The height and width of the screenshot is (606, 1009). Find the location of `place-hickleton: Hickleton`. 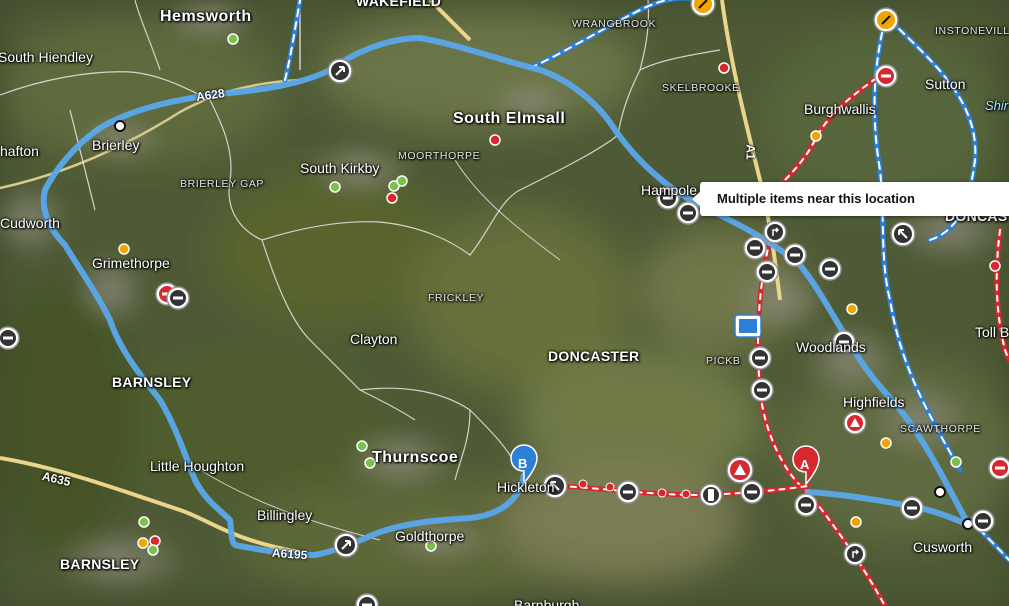

place-hickleton: Hickleton is located at coordinates (526, 487).